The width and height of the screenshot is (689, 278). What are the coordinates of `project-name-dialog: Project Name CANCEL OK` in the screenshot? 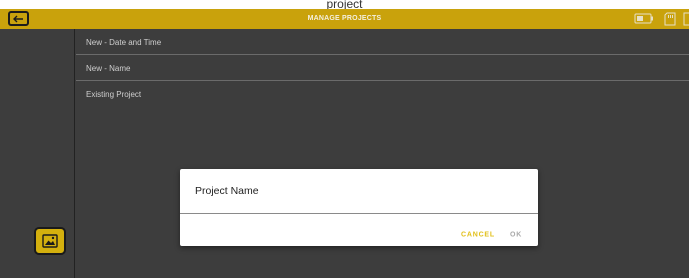 It's located at (359, 207).